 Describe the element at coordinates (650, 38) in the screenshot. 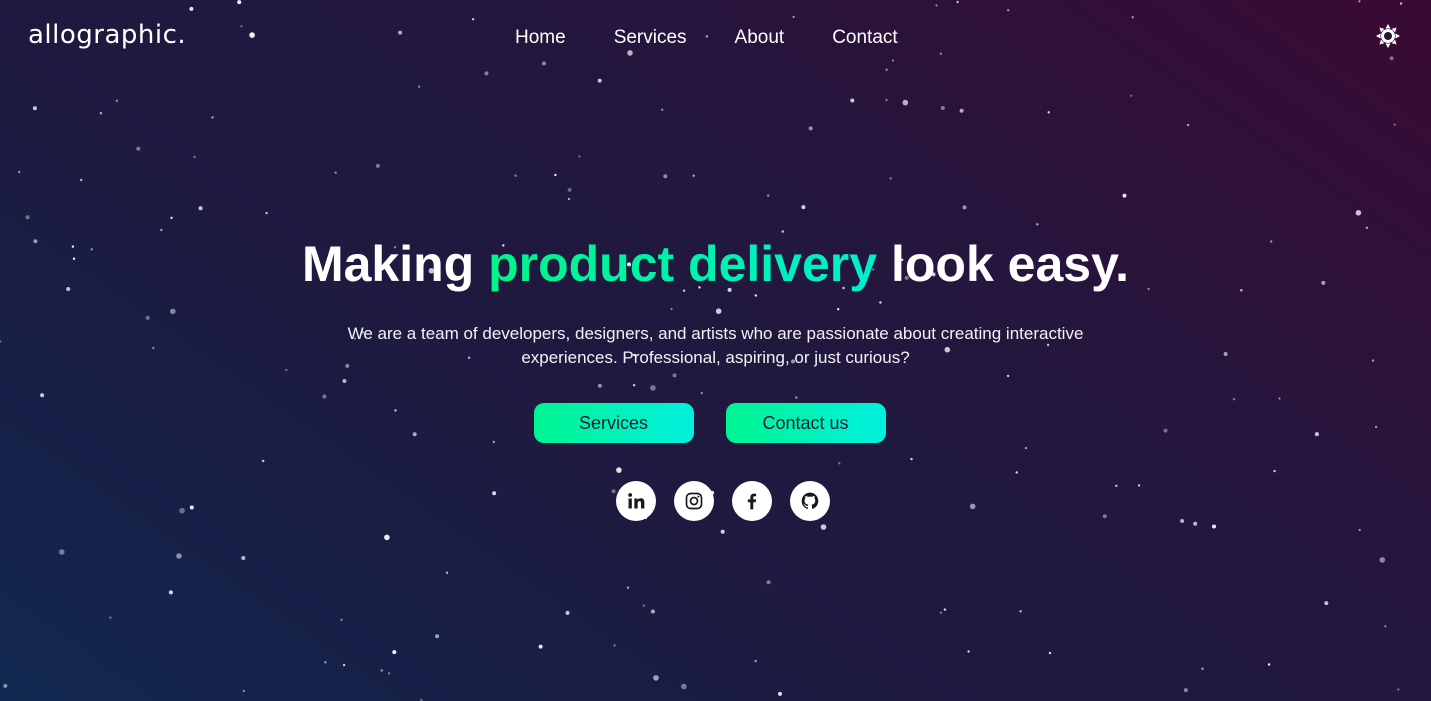

I see `nav-services: Services` at that location.